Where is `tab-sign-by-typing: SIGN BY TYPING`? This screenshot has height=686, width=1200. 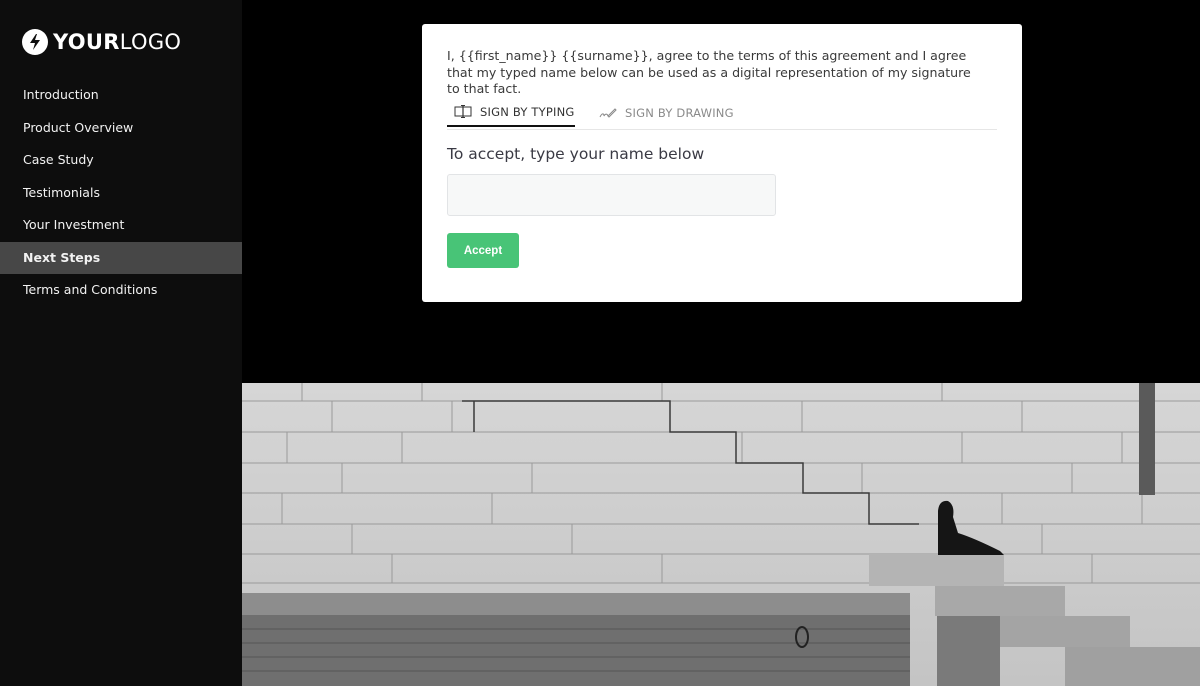
tab-sign-by-typing: SIGN BY TYPING is located at coordinates (511, 112).